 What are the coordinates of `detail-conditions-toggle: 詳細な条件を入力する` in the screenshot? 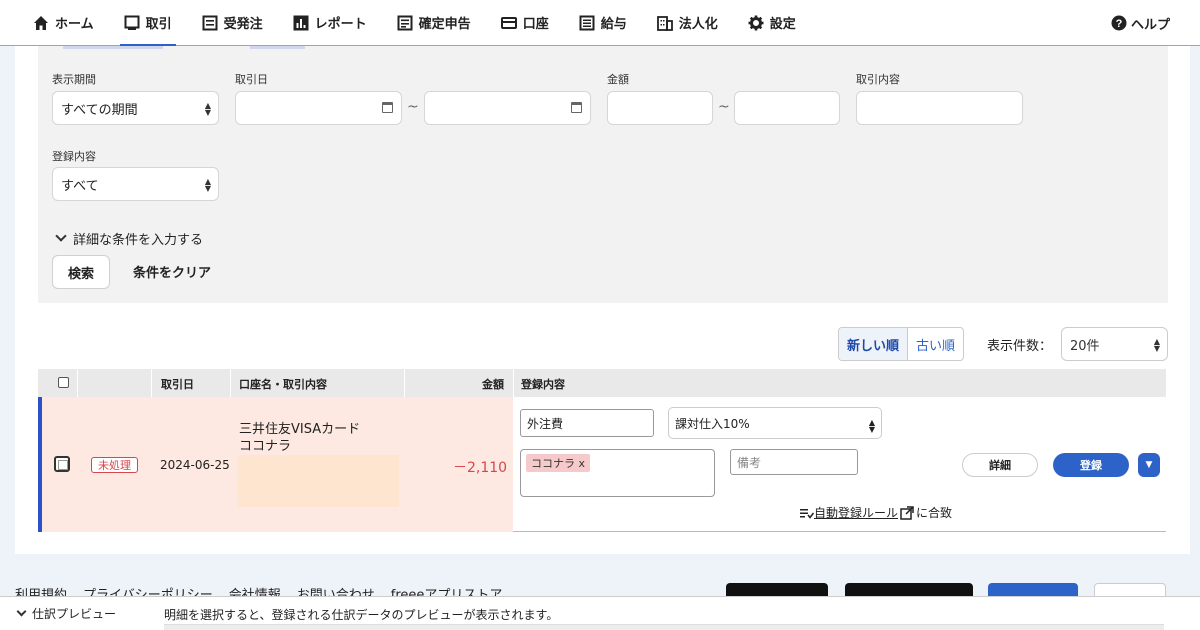 It's located at (129, 238).